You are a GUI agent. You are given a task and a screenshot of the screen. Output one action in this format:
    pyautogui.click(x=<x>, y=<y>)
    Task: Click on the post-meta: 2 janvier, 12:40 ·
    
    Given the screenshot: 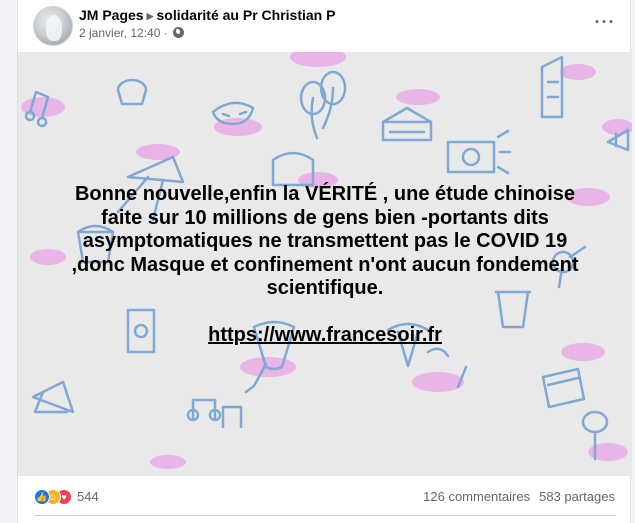 What is the action you would take?
    pyautogui.click(x=132, y=33)
    